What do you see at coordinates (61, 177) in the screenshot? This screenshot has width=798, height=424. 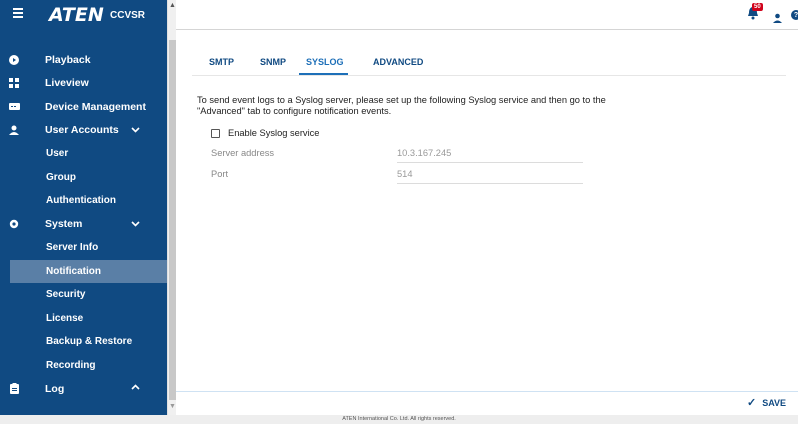 I see `sidebar-item-label: Group` at bounding box center [61, 177].